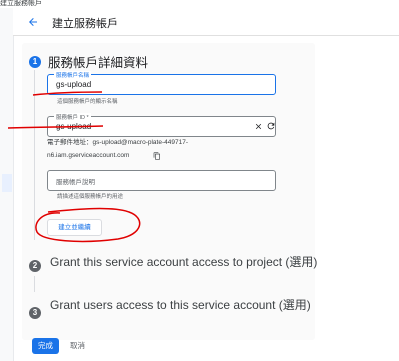 This screenshot has height=361, width=399. What do you see at coordinates (77, 346) in the screenshot?
I see `cancel-button: 取消` at bounding box center [77, 346].